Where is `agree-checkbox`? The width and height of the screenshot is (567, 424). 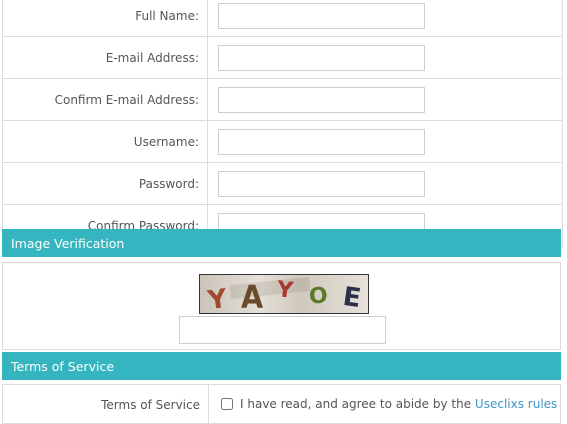
agree-checkbox is located at coordinates (227, 404).